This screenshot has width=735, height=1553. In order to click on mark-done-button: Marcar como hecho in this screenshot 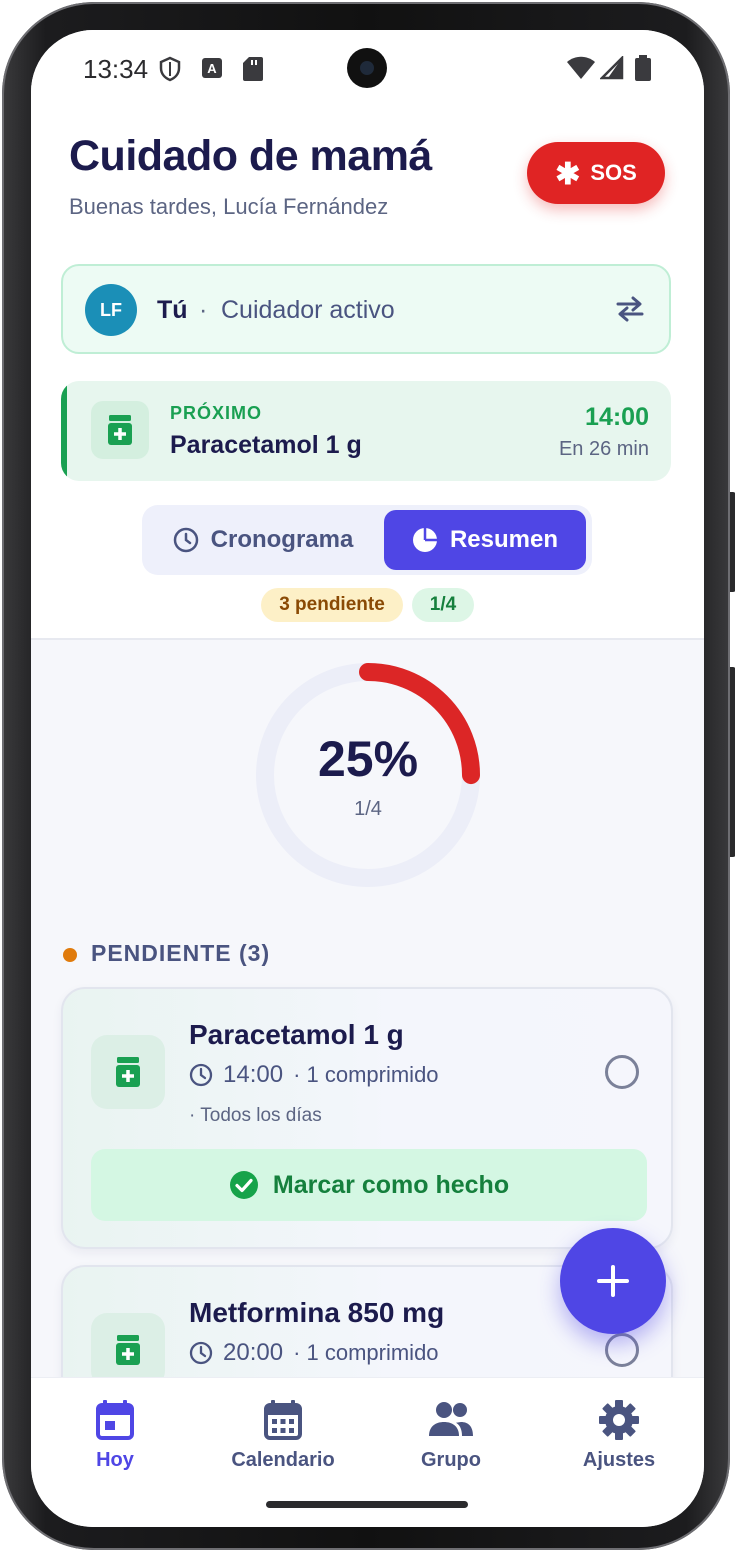, I will do `click(369, 1185)`.